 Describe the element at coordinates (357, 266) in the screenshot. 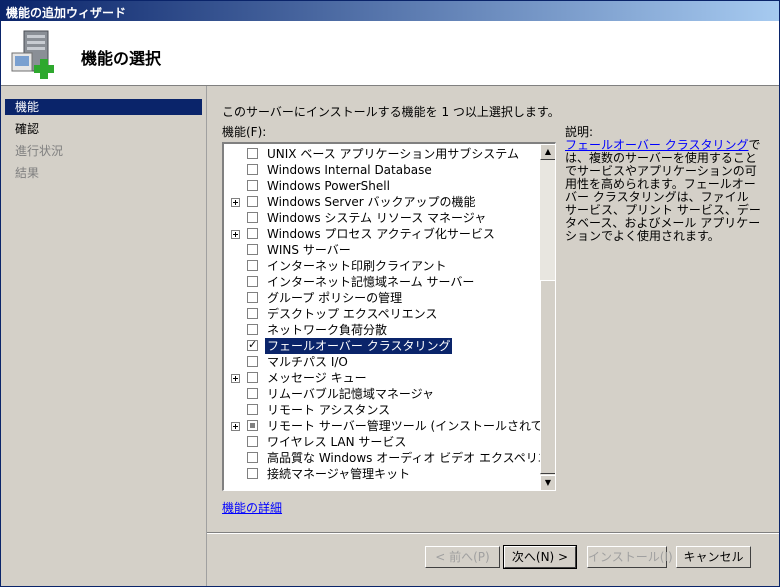

I see `feature-label: インターネット印刷クライアント` at that location.